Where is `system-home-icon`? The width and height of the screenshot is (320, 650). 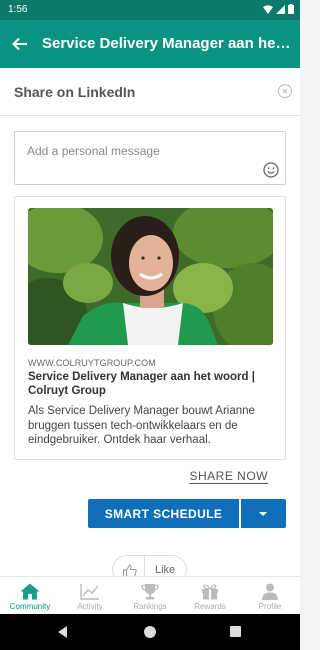 system-home-icon is located at coordinates (150, 632).